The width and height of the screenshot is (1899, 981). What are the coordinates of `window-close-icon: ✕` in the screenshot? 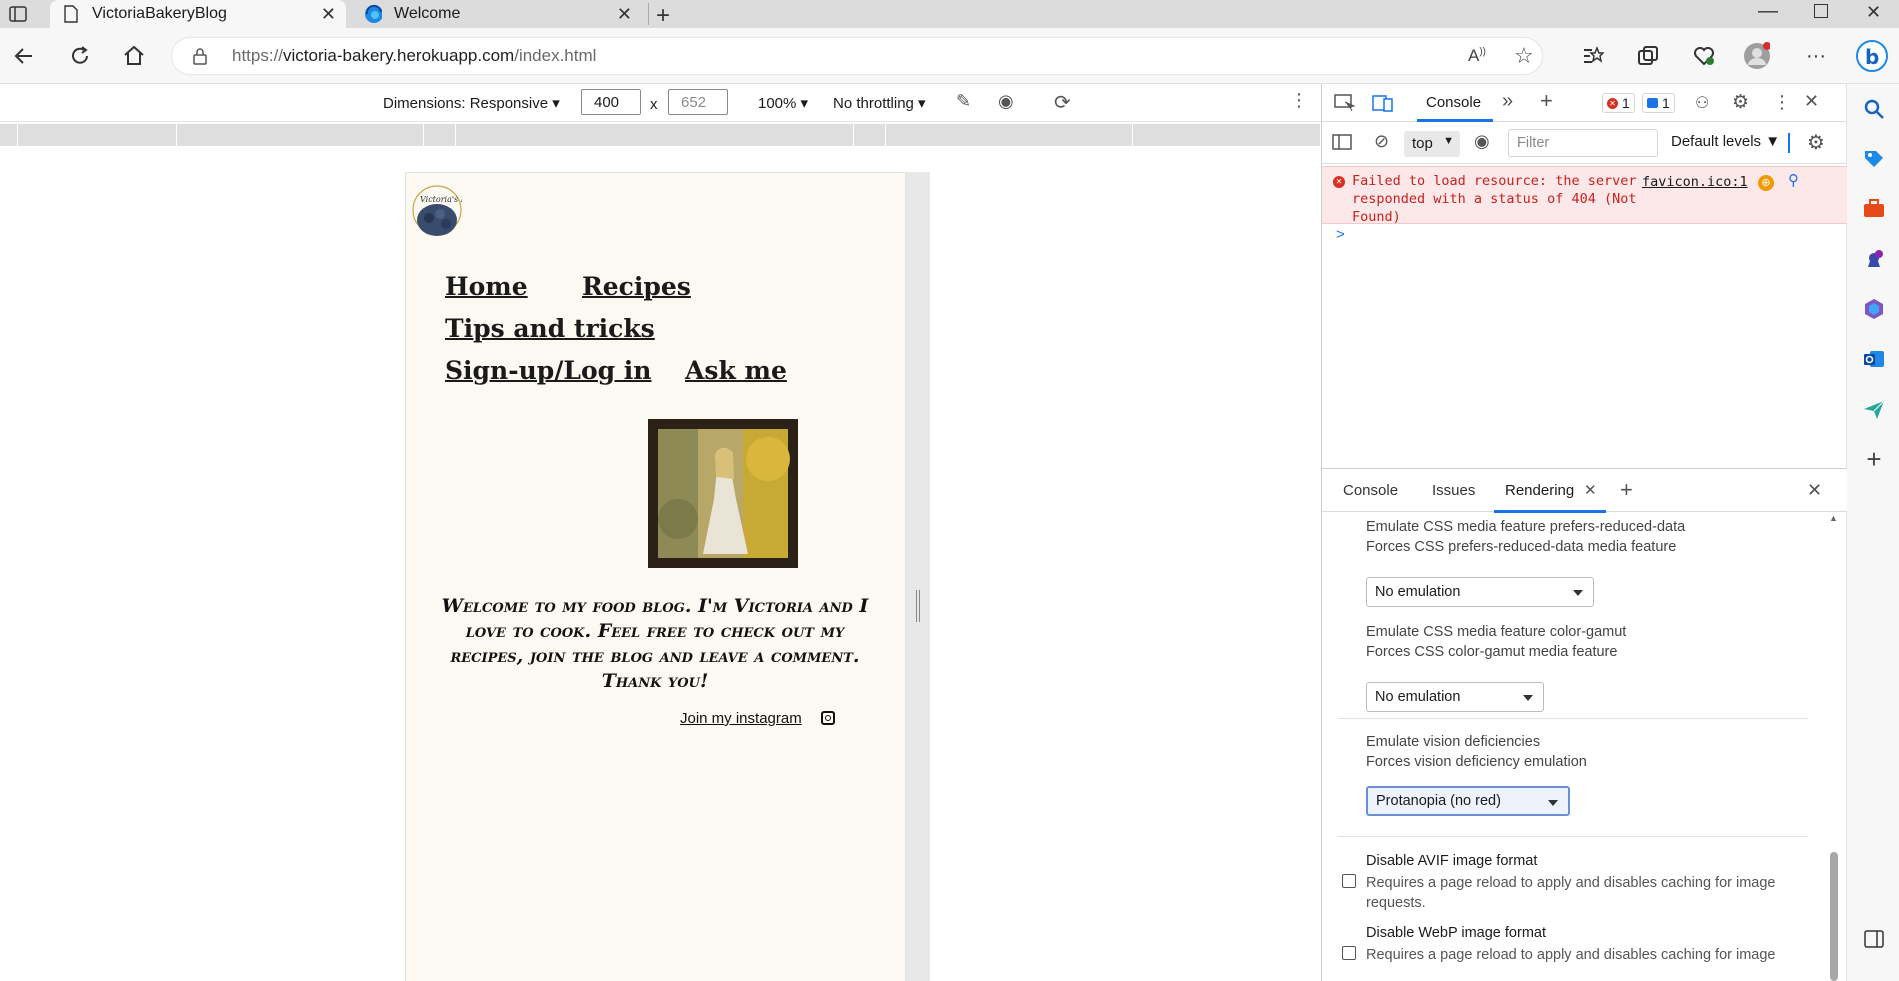 It's located at (1873, 12).